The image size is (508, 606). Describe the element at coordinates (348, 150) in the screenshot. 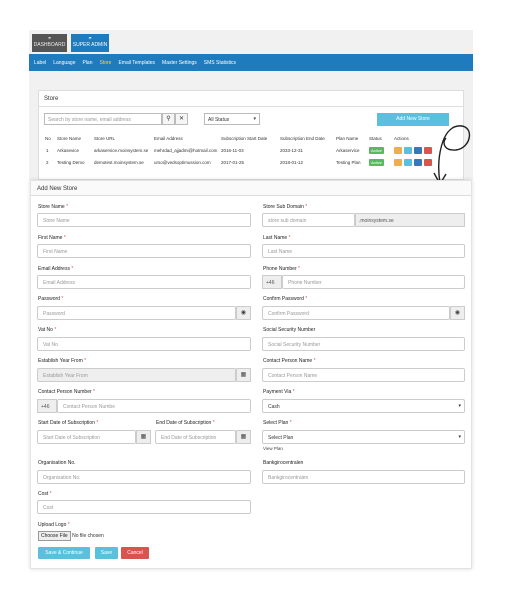

I see `row1-plan: Arkaservice` at that location.